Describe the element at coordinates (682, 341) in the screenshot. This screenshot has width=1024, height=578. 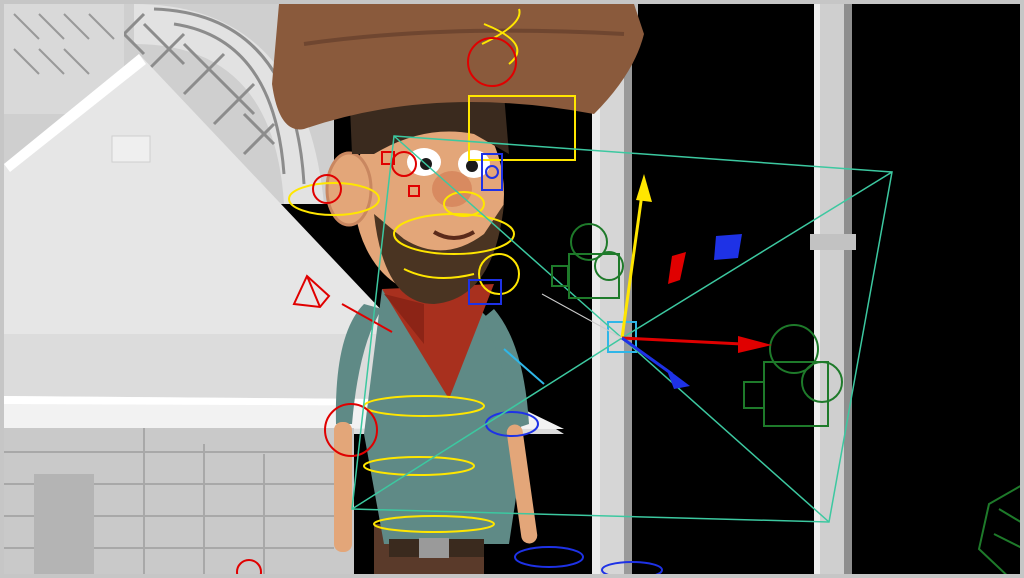
I see `move-x-axis` at that location.